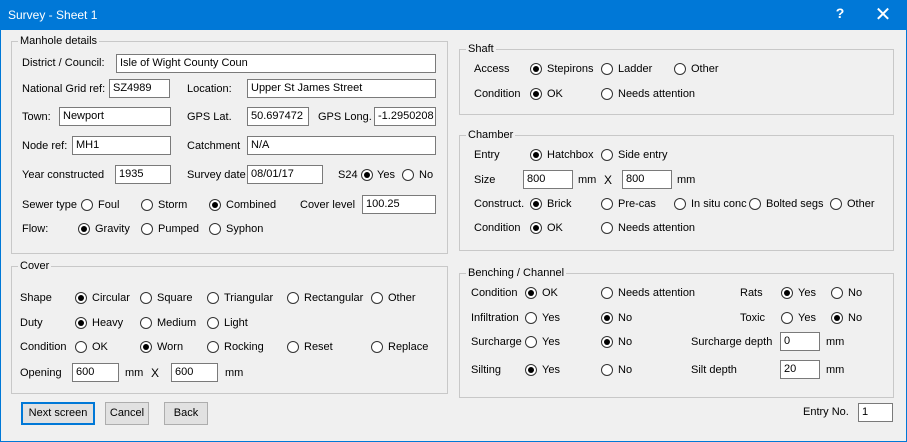 The image size is (907, 442). Describe the element at coordinates (405, 116) in the screenshot. I see `gps-long-field: -1.2950208` at that location.